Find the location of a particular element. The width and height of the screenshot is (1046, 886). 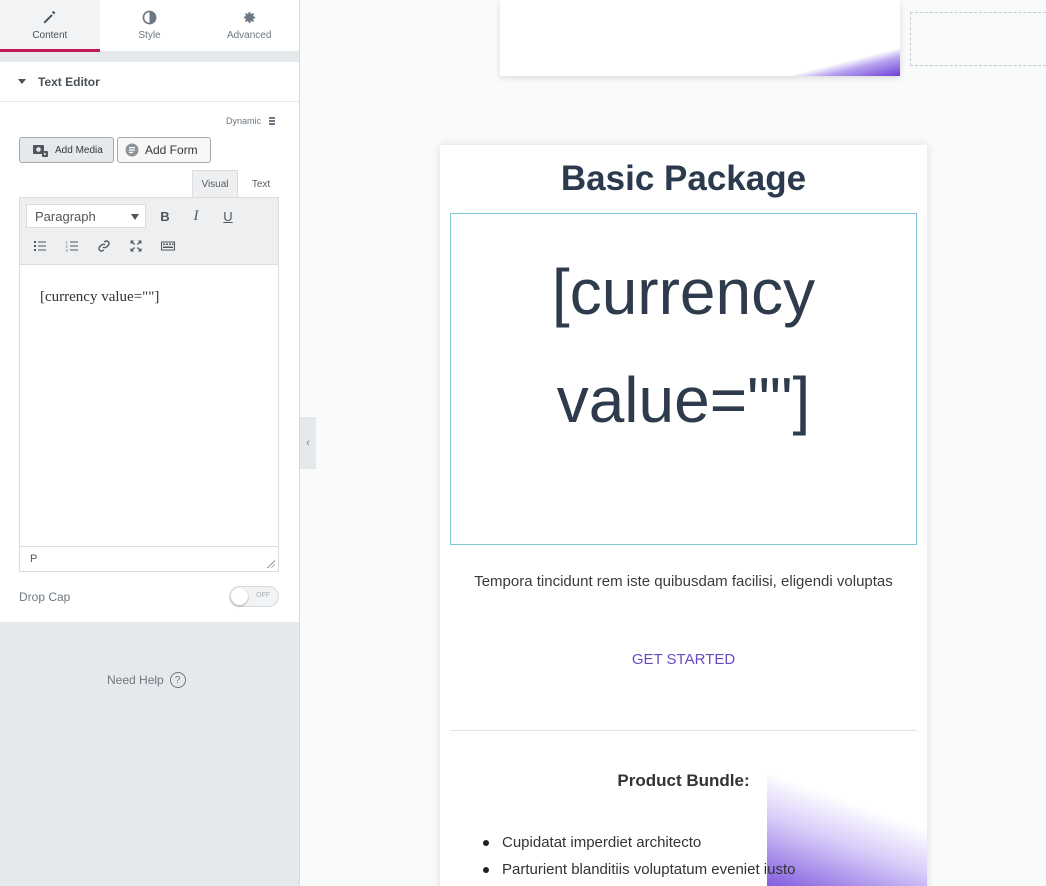

form-icon is located at coordinates (132, 150).